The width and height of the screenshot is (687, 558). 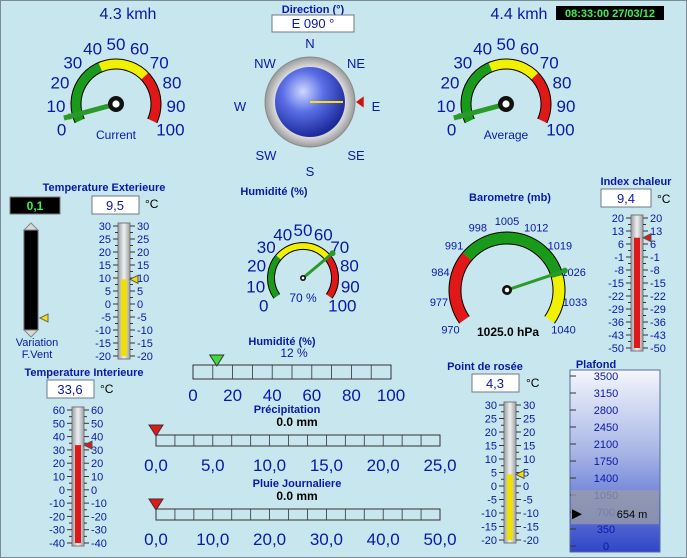 I want to click on indoor-therm-tick-label-left: 50, so click(x=59, y=424).